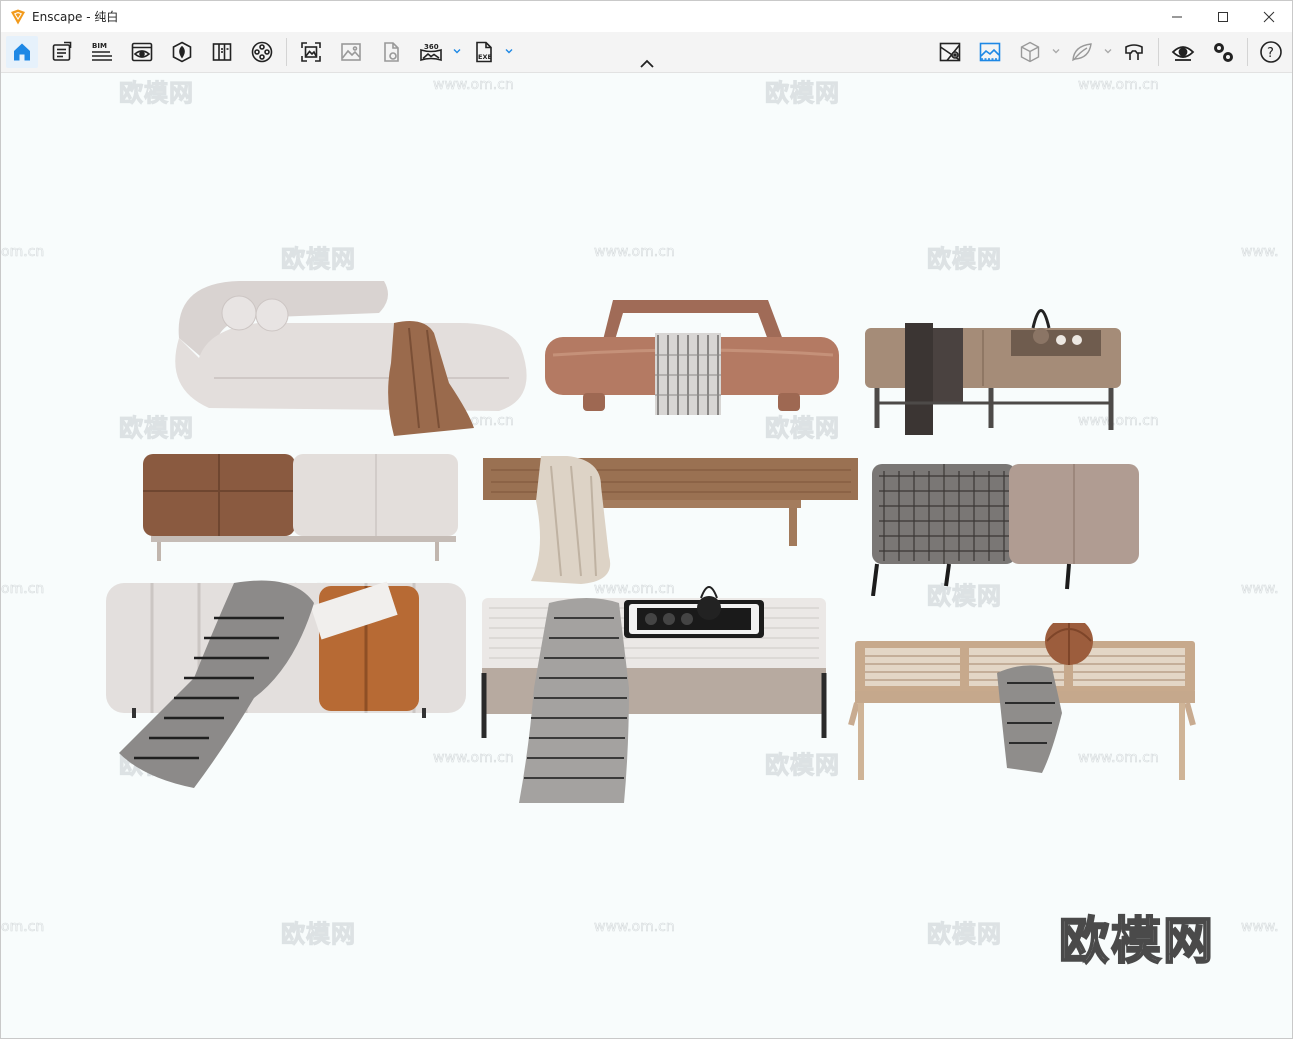 This screenshot has height=1039, width=1293. I want to click on vr-headset-button, so click(1134, 52).